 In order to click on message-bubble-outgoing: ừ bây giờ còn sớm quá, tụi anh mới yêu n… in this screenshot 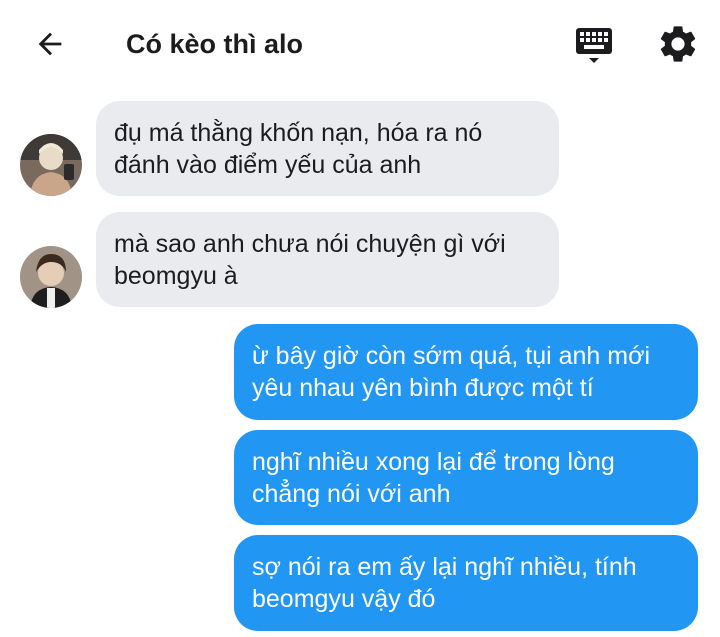, I will do `click(466, 372)`.